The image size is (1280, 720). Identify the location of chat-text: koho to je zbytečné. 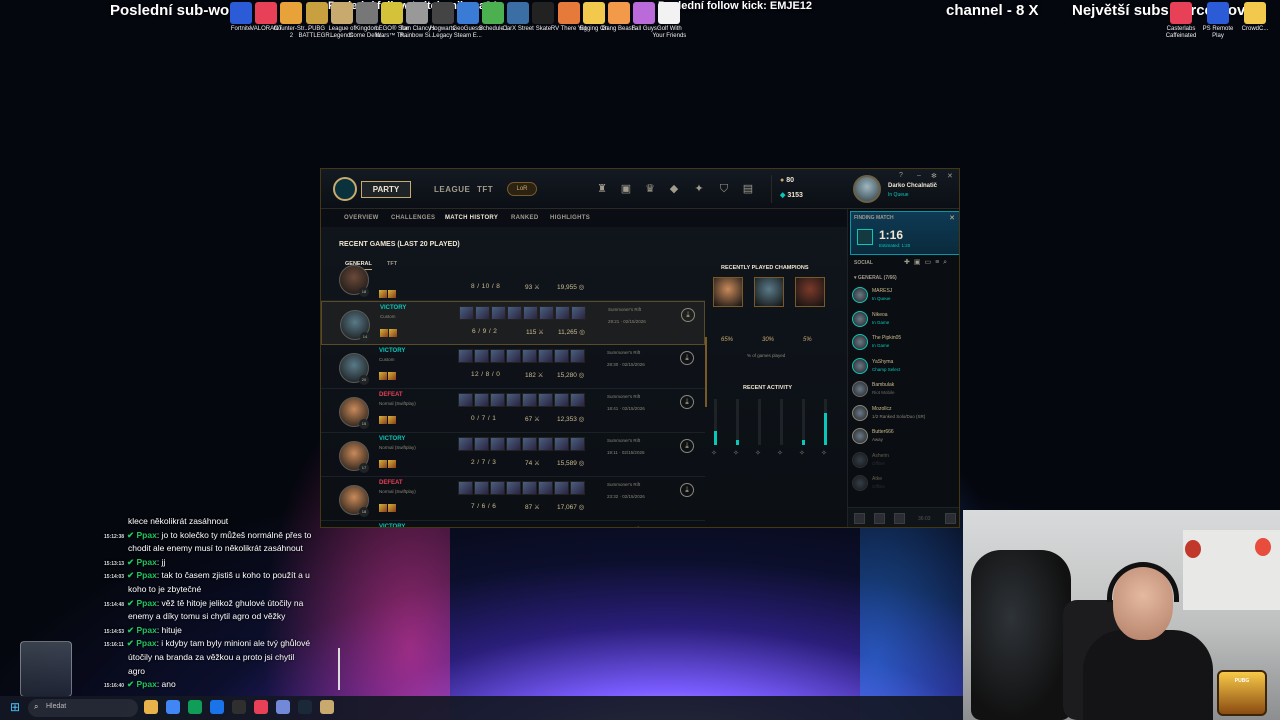
(165, 589).